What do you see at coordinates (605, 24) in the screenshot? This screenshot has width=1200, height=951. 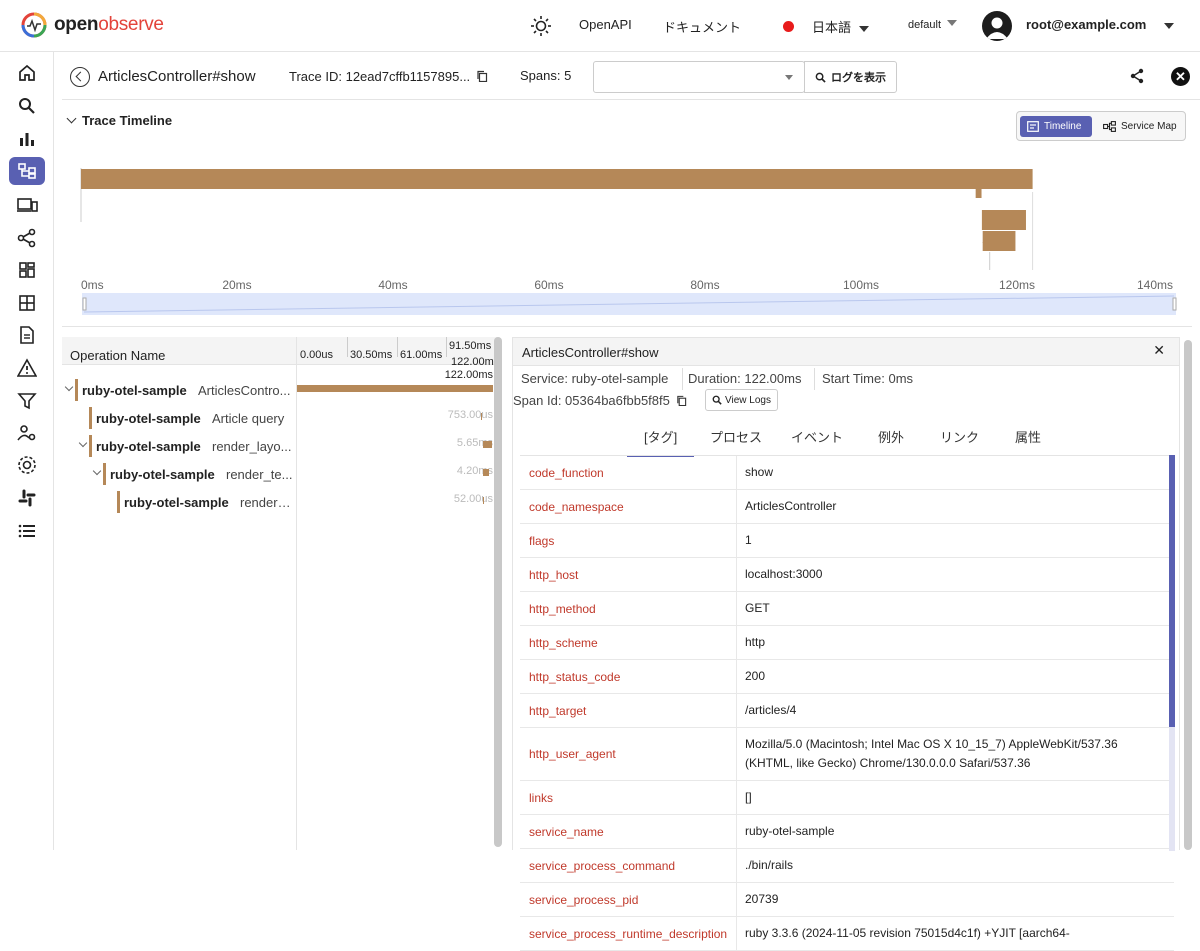 I see `openapi-link: OpenAPI` at bounding box center [605, 24].